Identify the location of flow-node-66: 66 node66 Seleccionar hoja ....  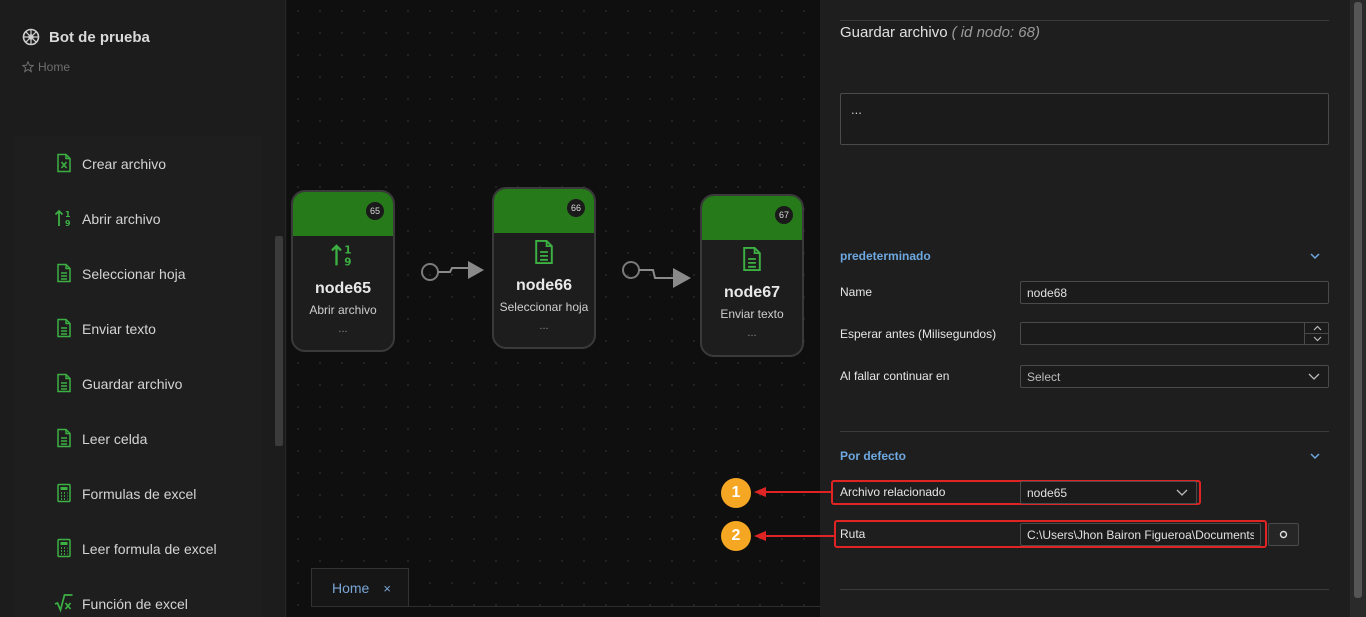
(544, 268).